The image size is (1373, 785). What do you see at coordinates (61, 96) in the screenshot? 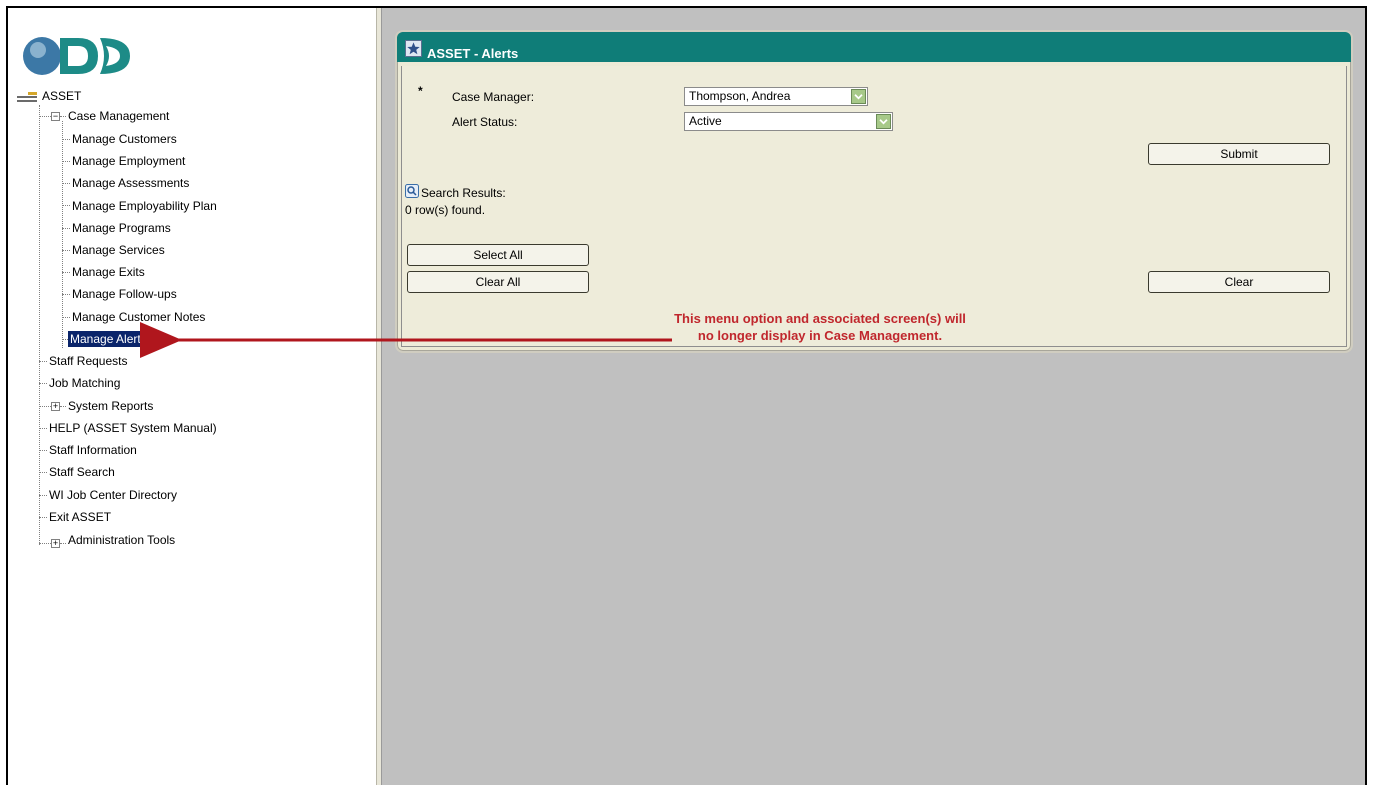
I see `tree-root-asset: ASSET` at bounding box center [61, 96].